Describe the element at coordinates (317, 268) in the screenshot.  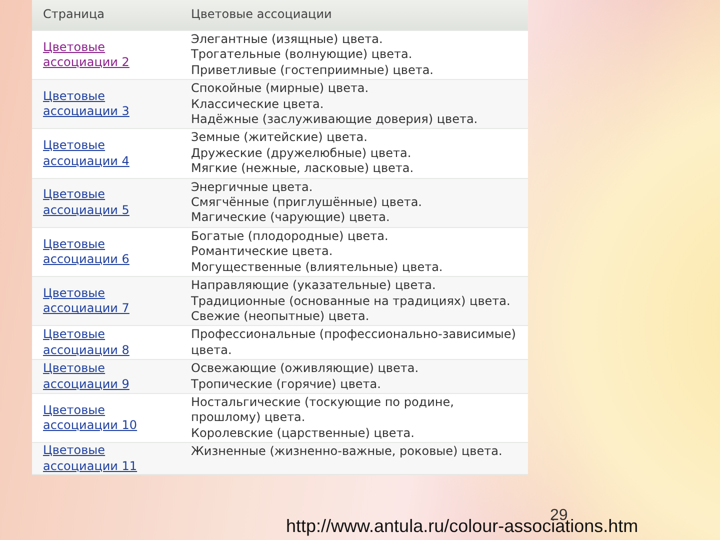
I see `association-text: Могущественные (влиятельные) цвета.` at that location.